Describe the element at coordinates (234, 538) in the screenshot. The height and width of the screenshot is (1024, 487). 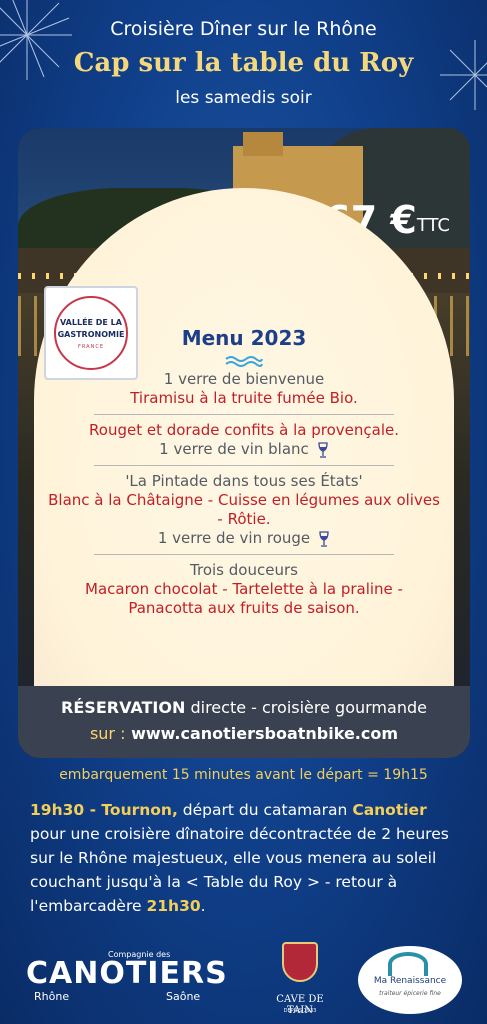
I see `menu-course3-drink-text: 1 verre de vin rouge` at that location.